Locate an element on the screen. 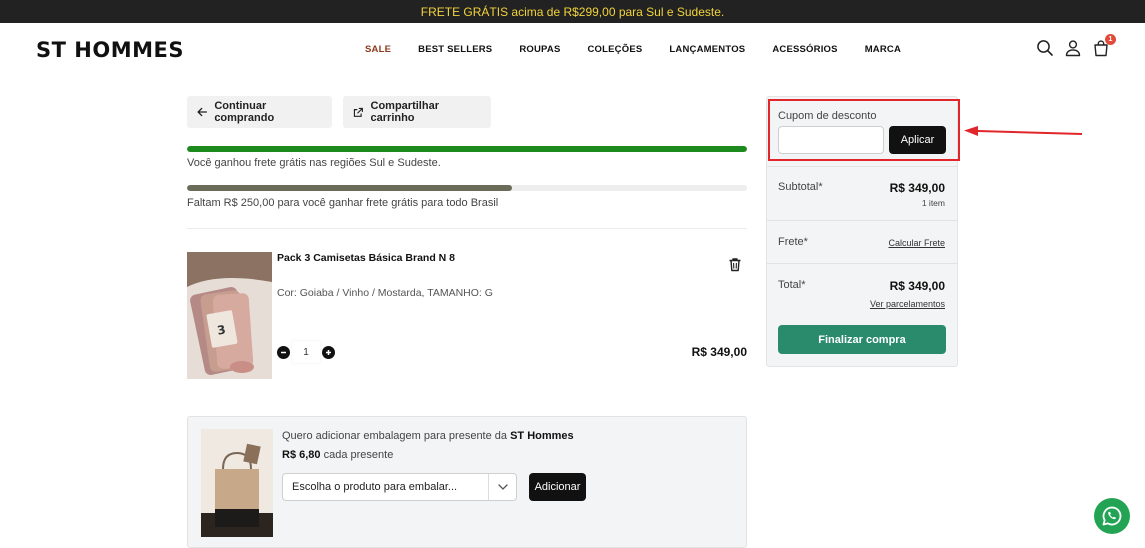  coupon-label: Cupom de desconto is located at coordinates (827, 116).